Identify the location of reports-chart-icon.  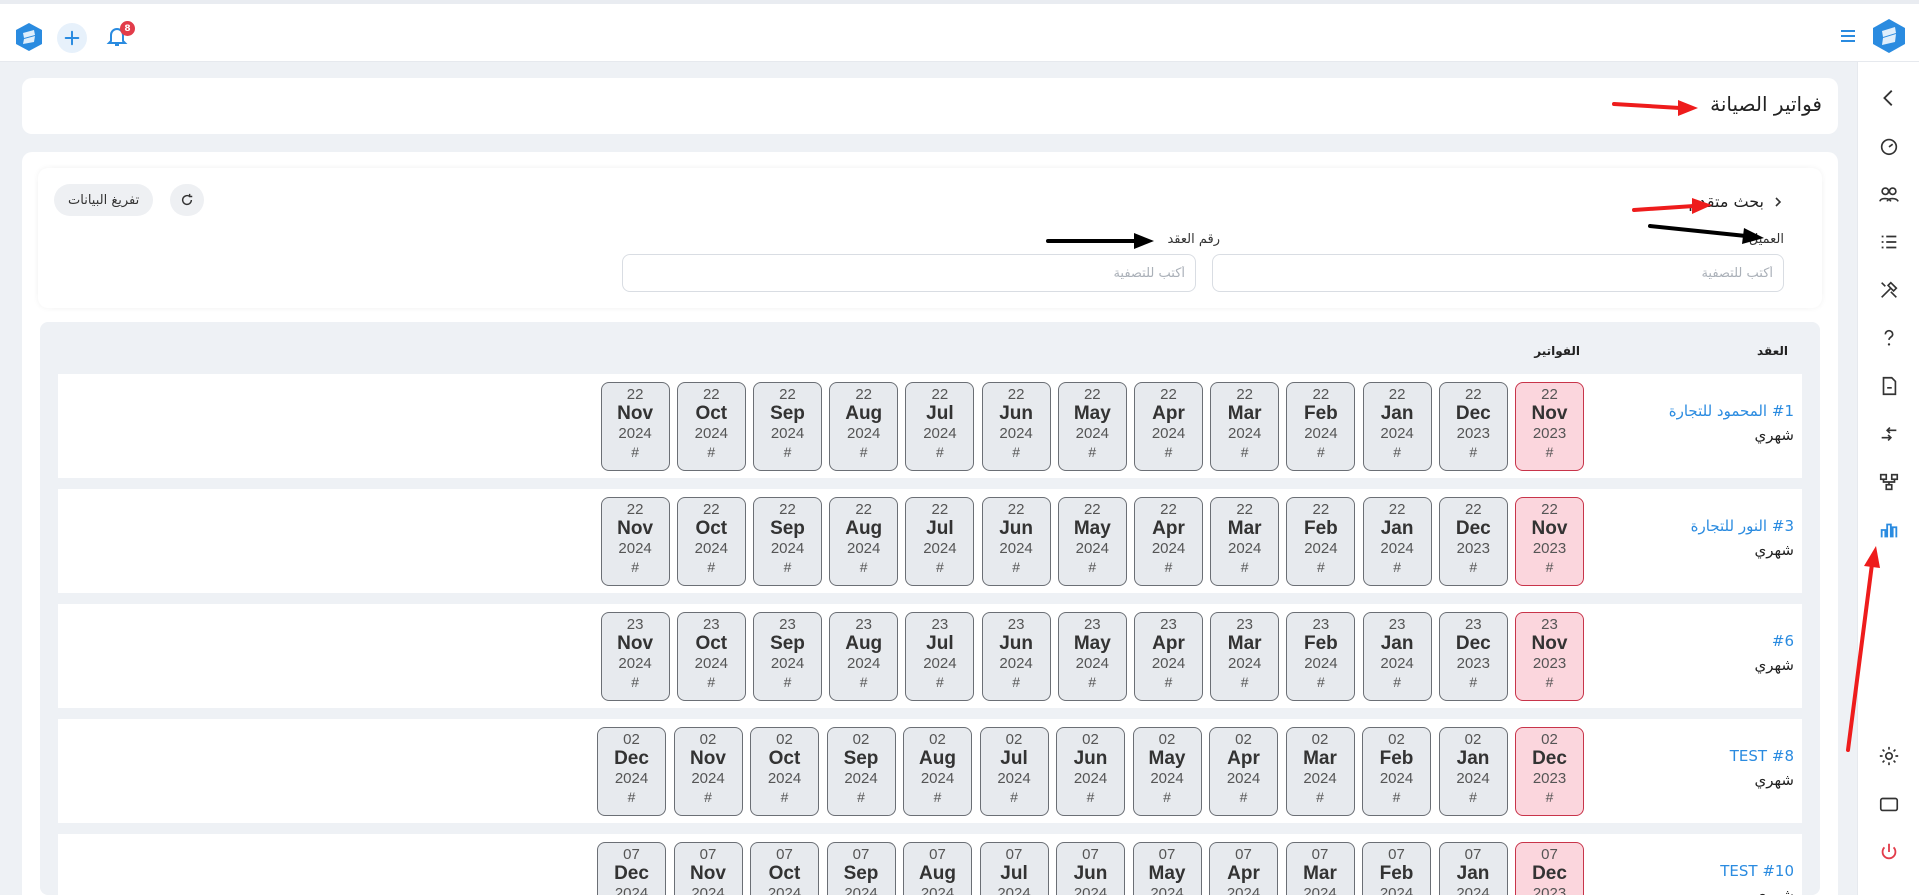
(1889, 530).